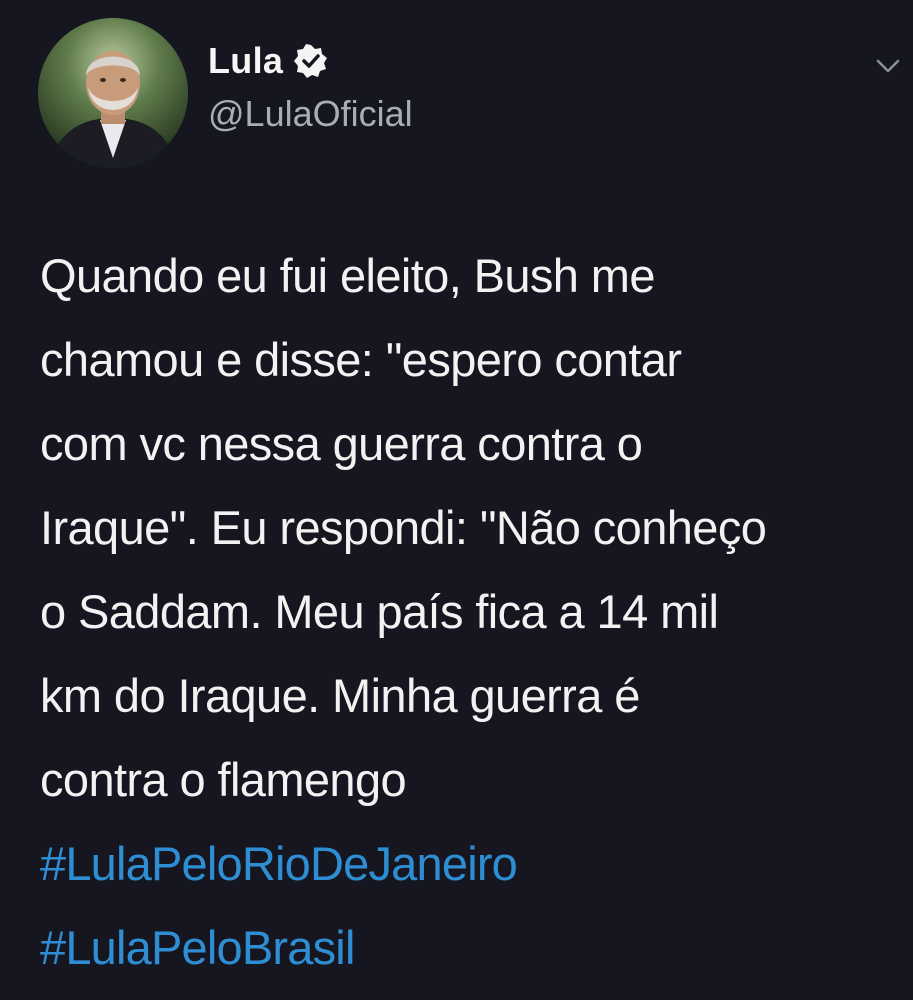  What do you see at coordinates (310, 114) in the screenshot?
I see `author-handle: @LulaOficial` at bounding box center [310, 114].